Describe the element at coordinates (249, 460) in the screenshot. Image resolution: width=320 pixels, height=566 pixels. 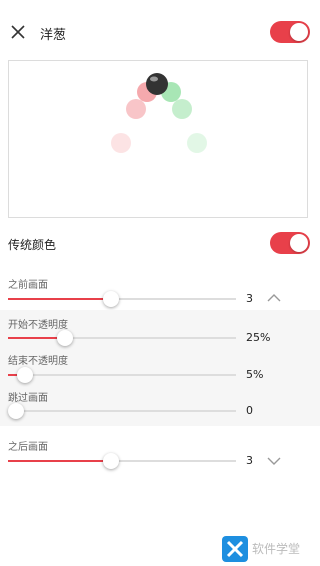
I see `after-frames-value: 3` at that location.